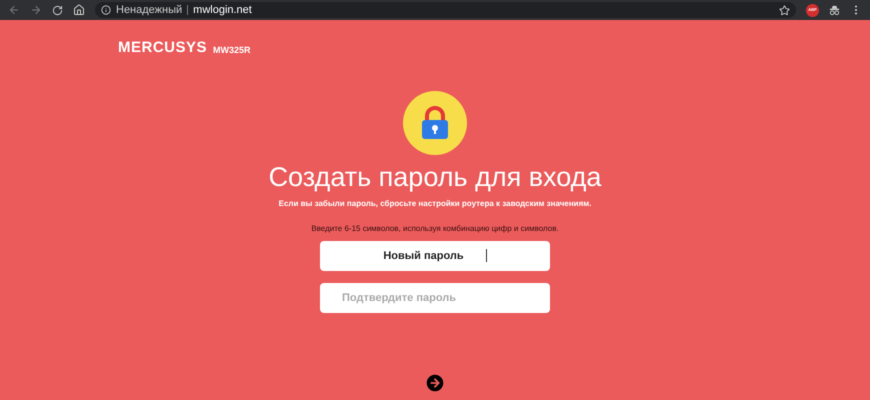 The image size is (870, 400). What do you see at coordinates (435, 383) in the screenshot?
I see `next-button` at bounding box center [435, 383].